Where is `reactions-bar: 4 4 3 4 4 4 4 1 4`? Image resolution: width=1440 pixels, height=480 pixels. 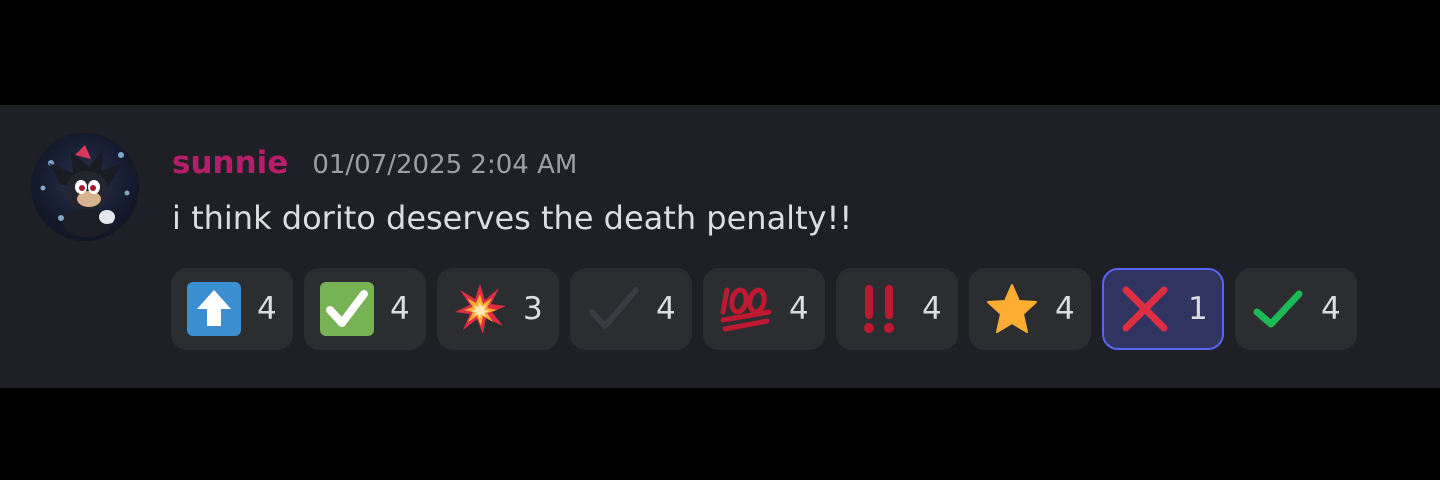 reactions-bar: 4 4 3 4 4 4 4 1 4 is located at coordinates (769, 309).